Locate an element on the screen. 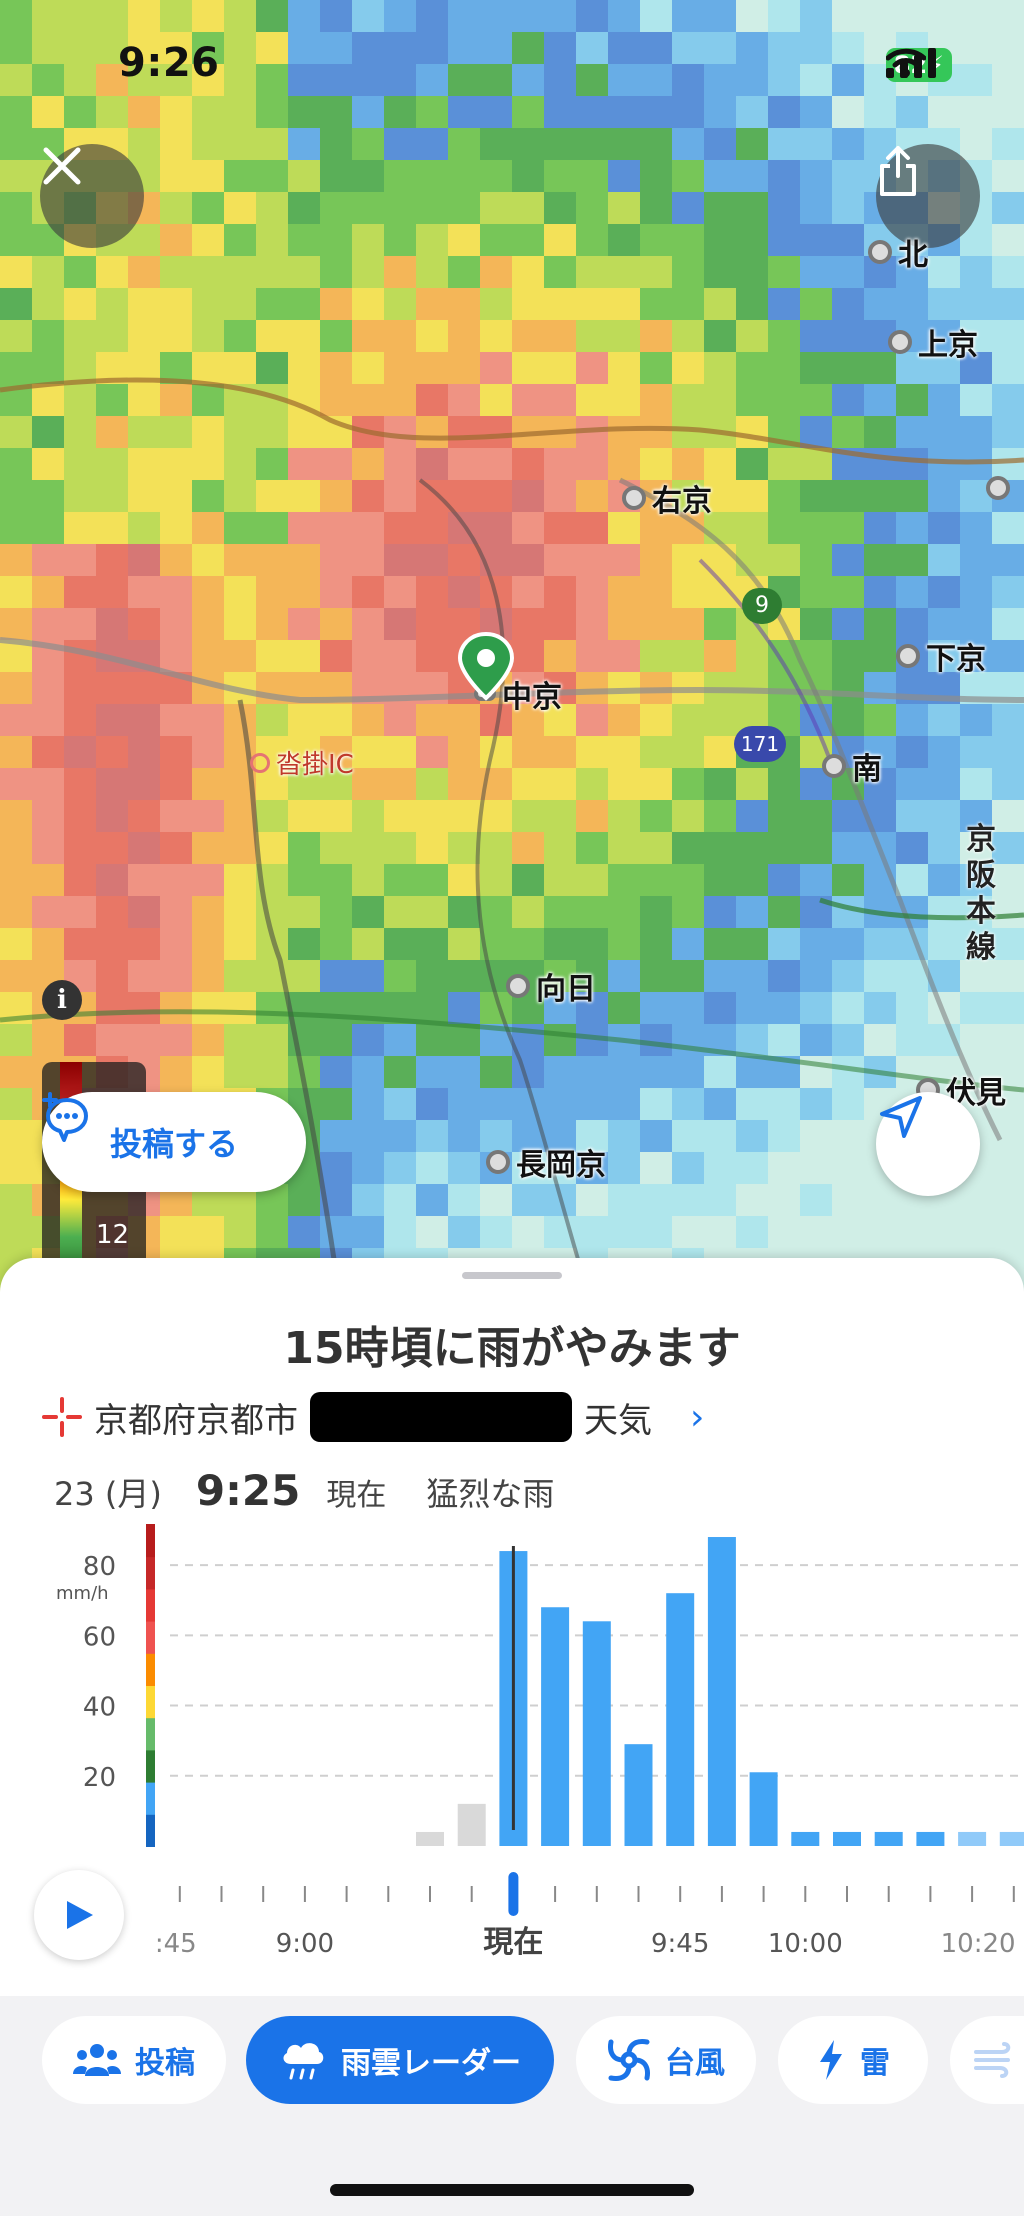 The image size is (1024, 2216). current-date: 23 (月) is located at coordinates (108, 1494).